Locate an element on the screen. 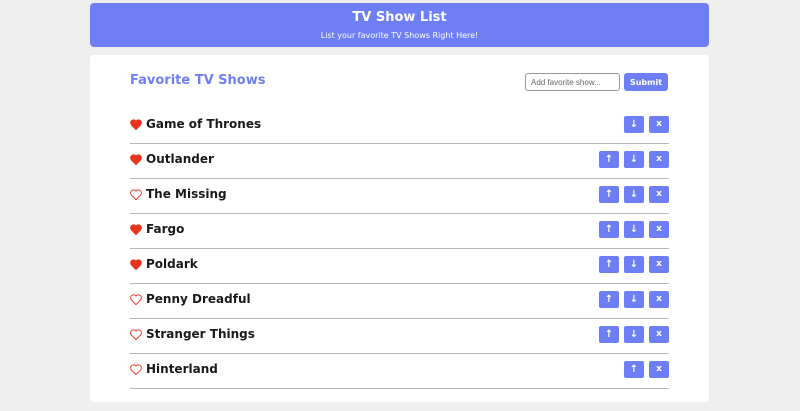 The width and height of the screenshot is (800, 411). show-name: Outlander is located at coordinates (180, 159).